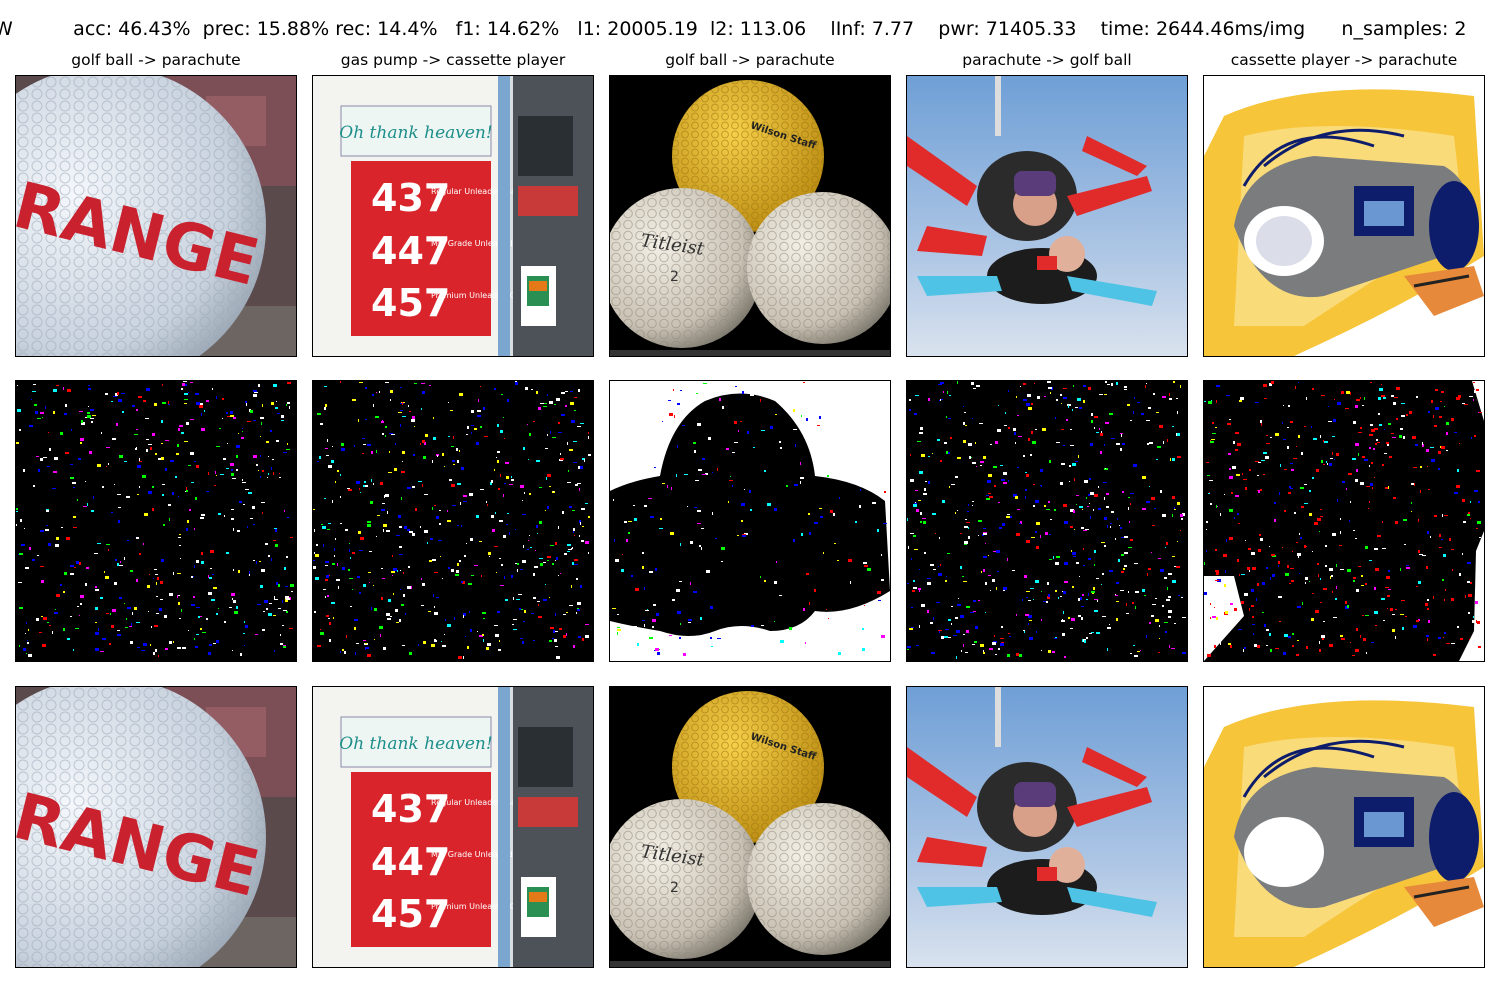  I want to click on column-title-1: golf ball -> parachute, so click(156, 60).